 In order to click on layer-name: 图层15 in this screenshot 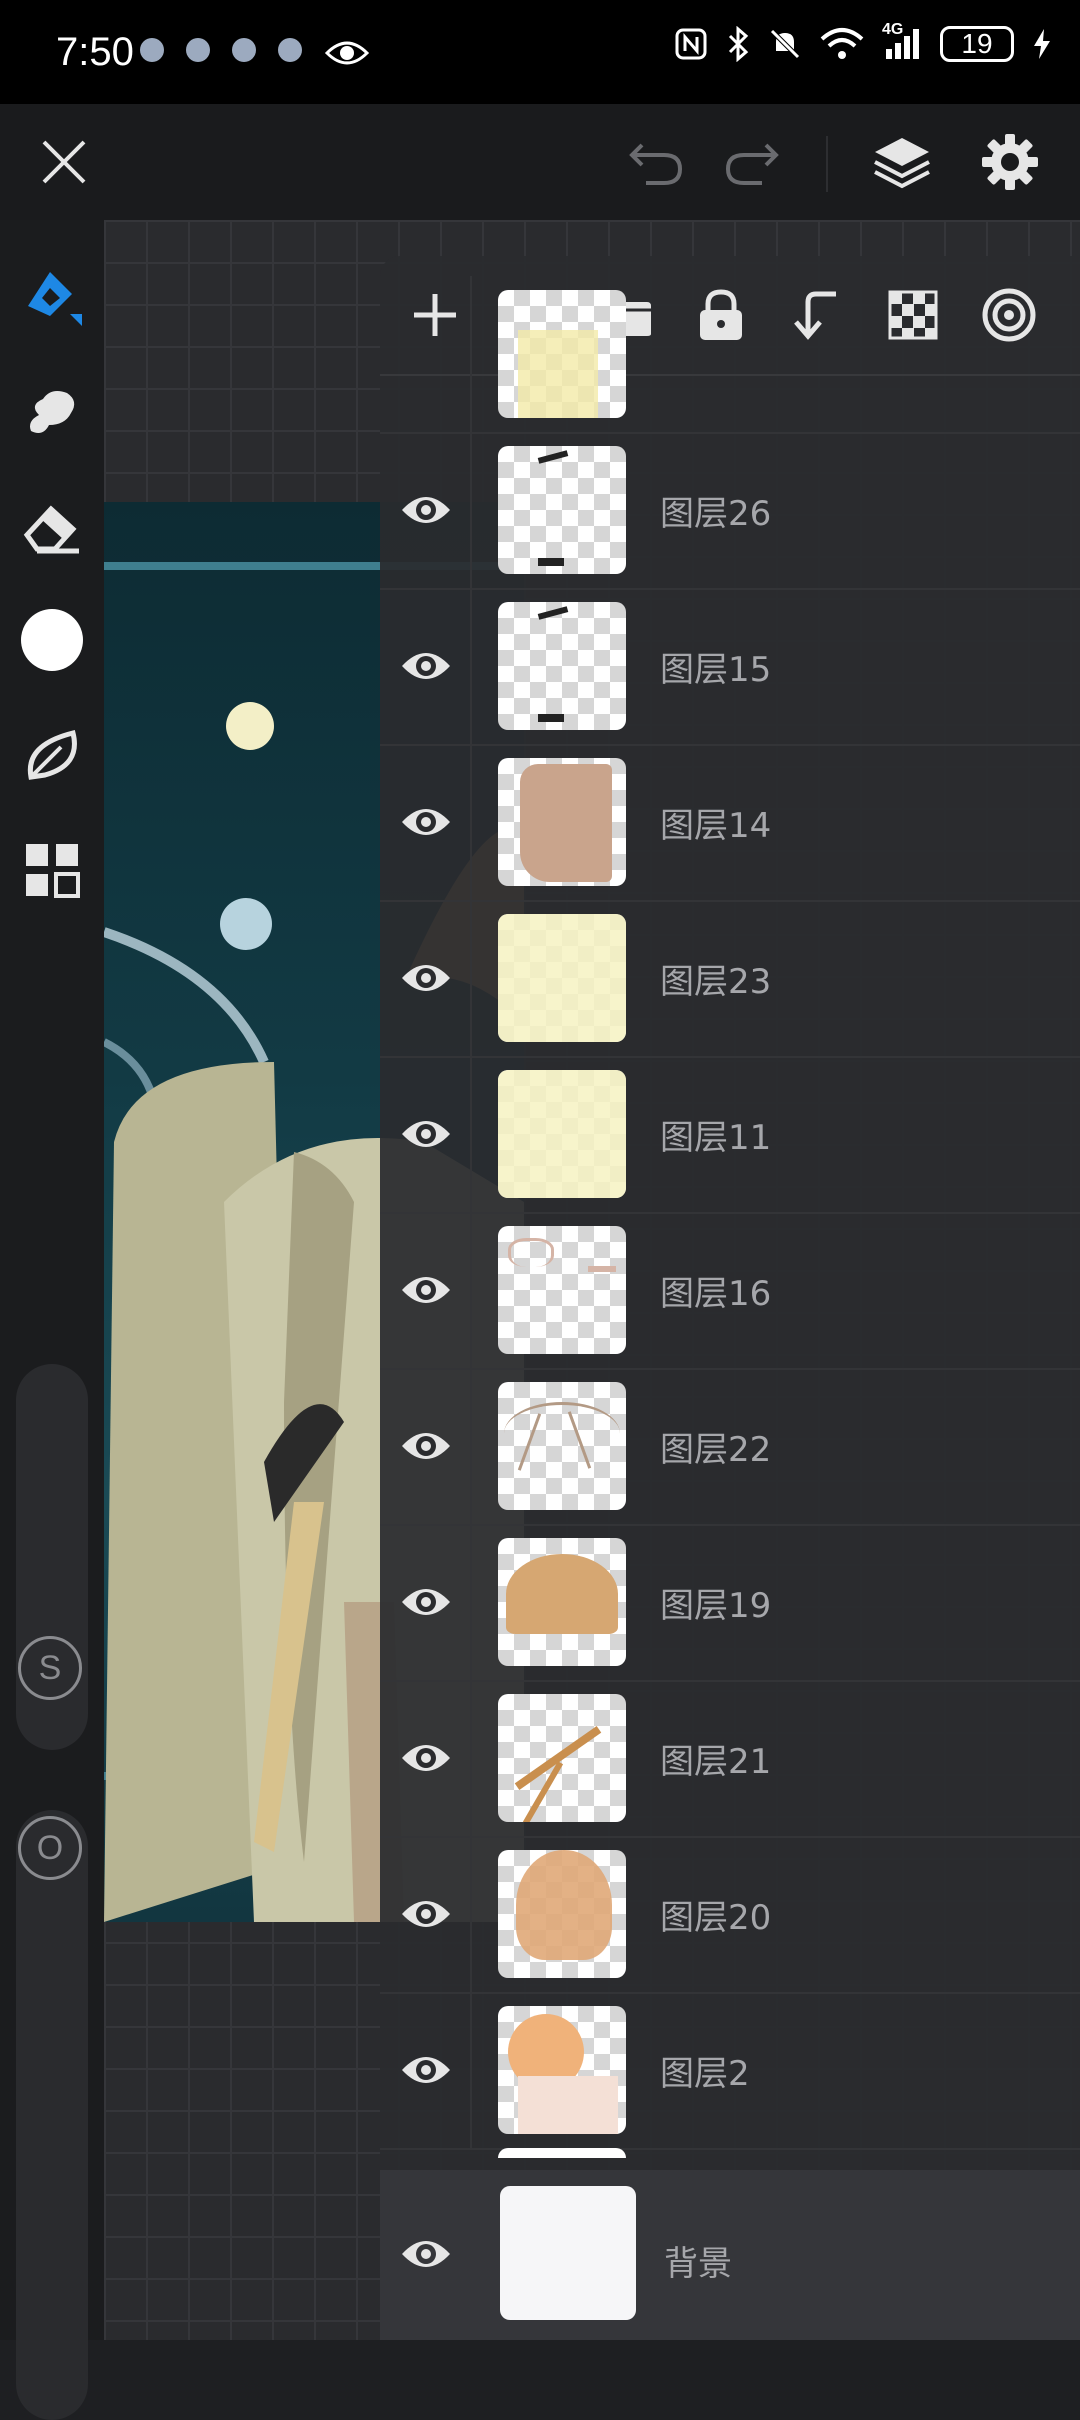, I will do `click(716, 670)`.